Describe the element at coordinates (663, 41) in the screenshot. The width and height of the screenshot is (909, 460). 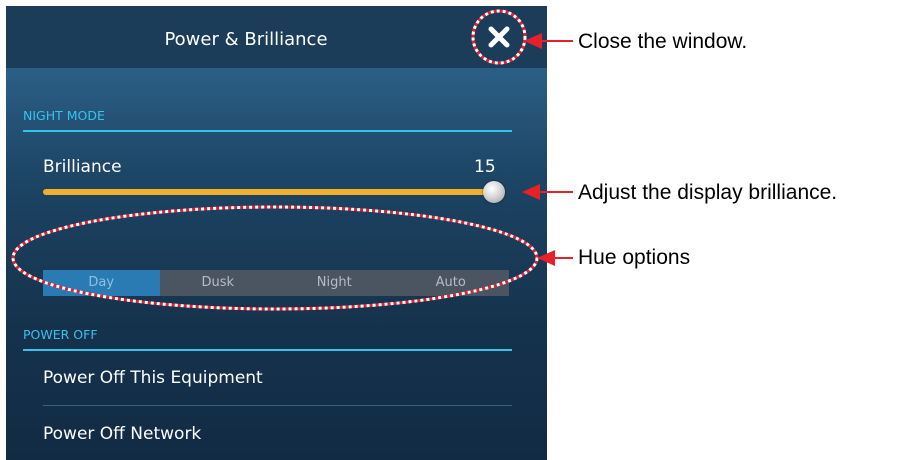
I see `close-callout-text: Close the window.` at that location.